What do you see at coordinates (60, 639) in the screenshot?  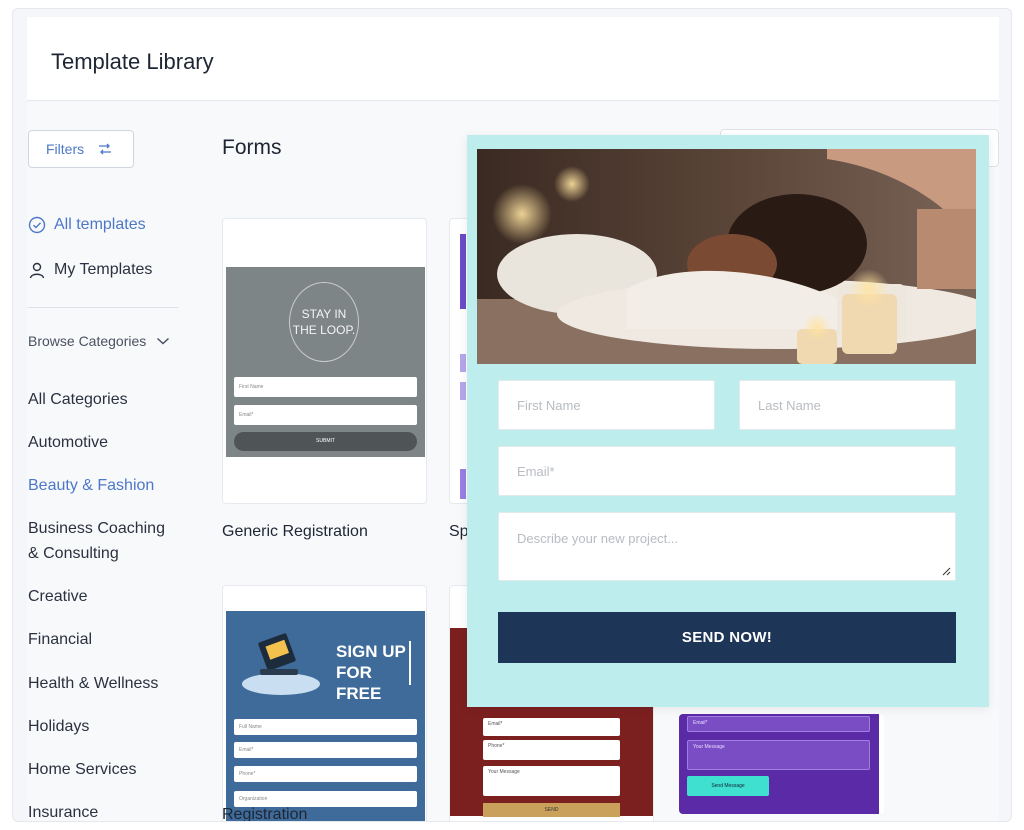 I see `category-financial: Financial` at bounding box center [60, 639].